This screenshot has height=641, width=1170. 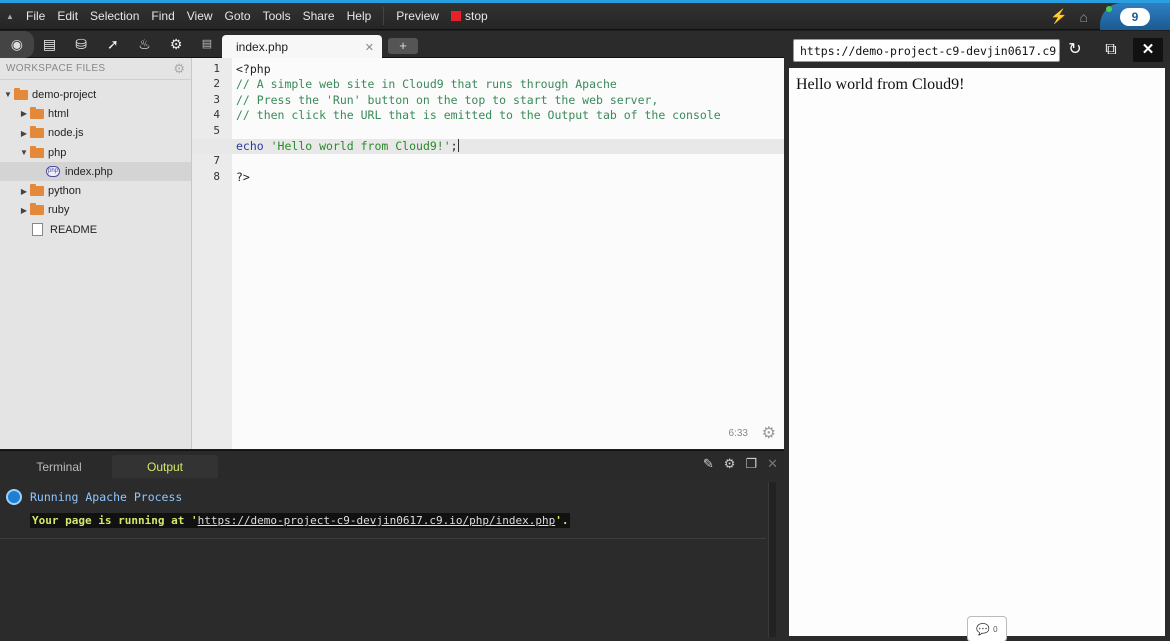 What do you see at coordinates (253, 69) in the screenshot?
I see `code-line: <?php` at bounding box center [253, 69].